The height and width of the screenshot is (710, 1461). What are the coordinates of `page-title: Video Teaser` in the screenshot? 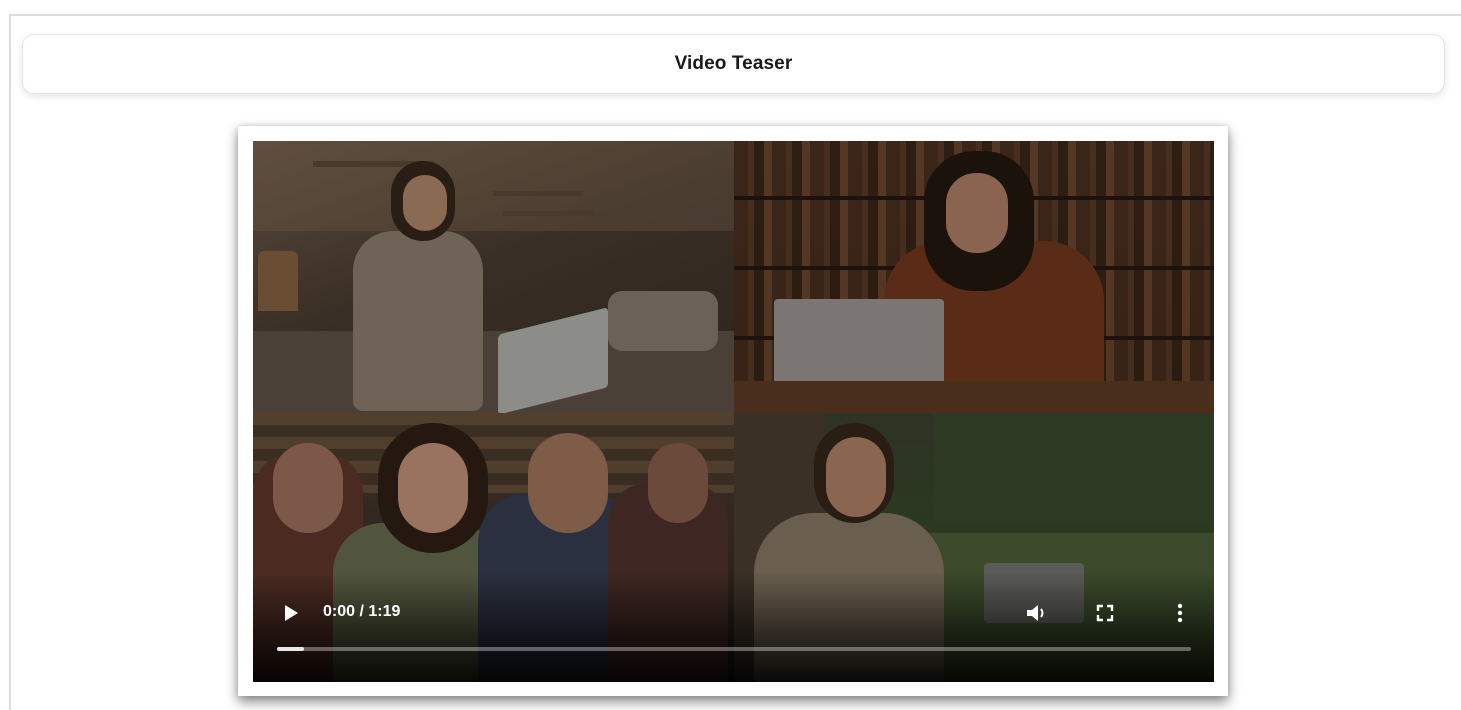 It's located at (733, 63).